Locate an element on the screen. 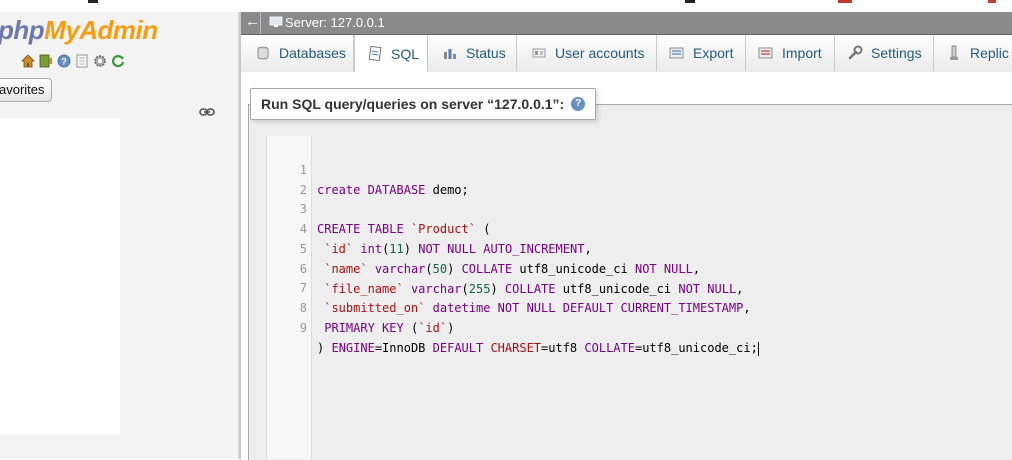  tab-label: Replic is located at coordinates (989, 53).